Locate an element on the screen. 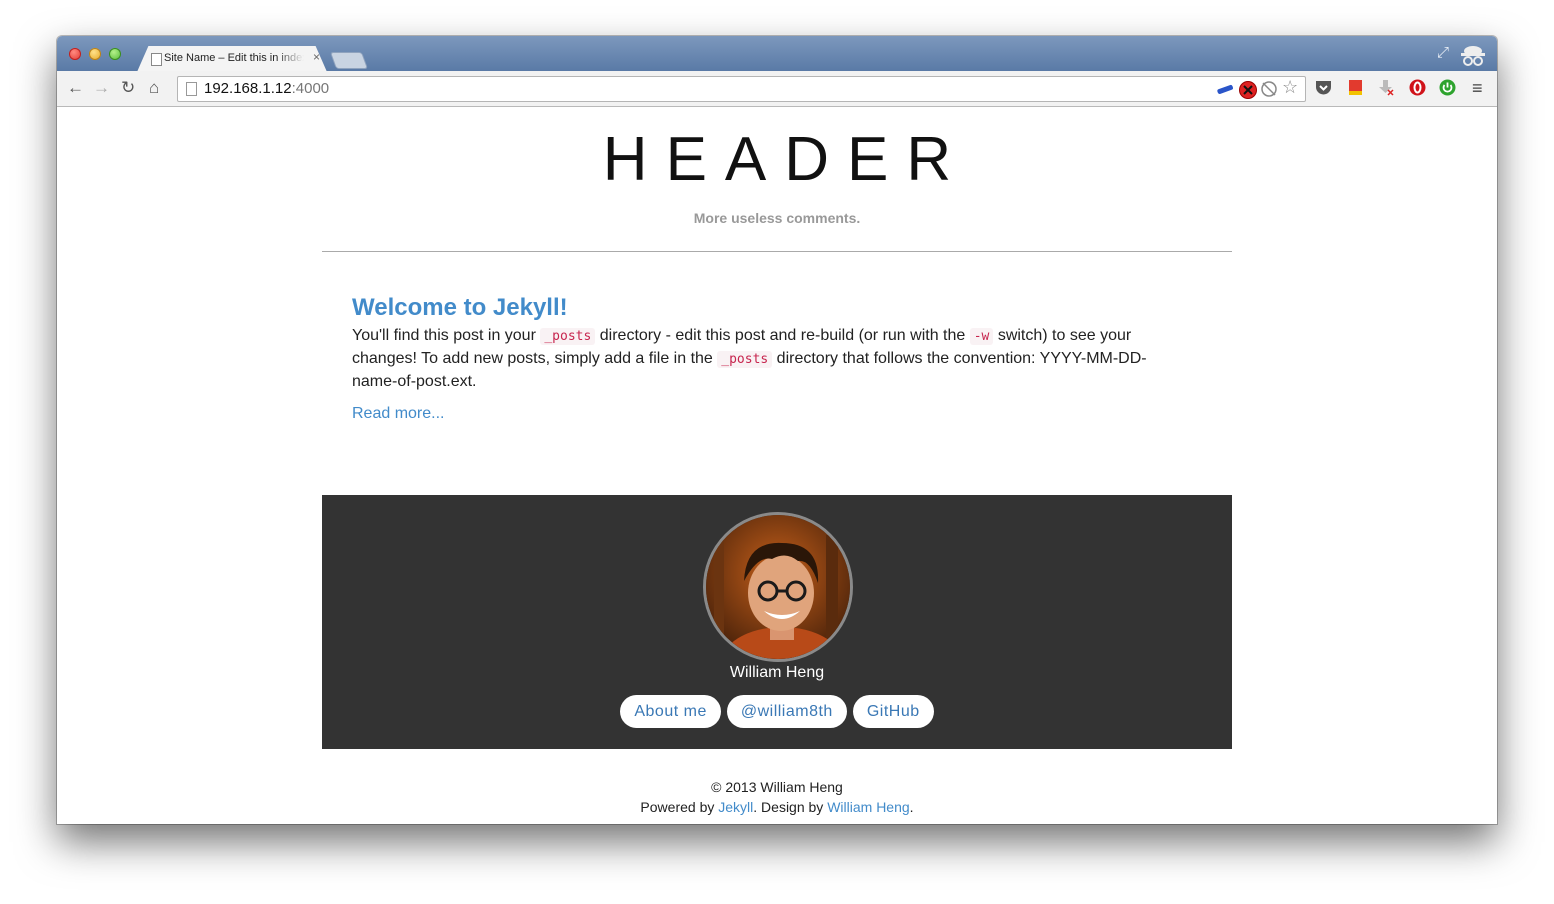  site-header: HEADER More useless comments. is located at coordinates (777, 166).